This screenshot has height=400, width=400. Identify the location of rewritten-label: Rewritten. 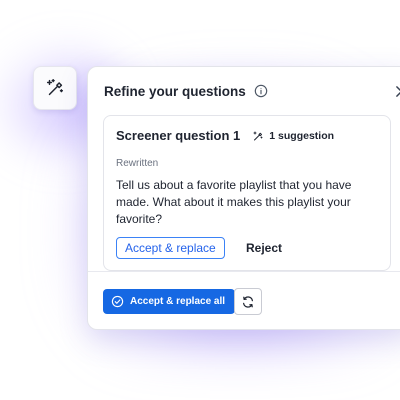
(137, 163).